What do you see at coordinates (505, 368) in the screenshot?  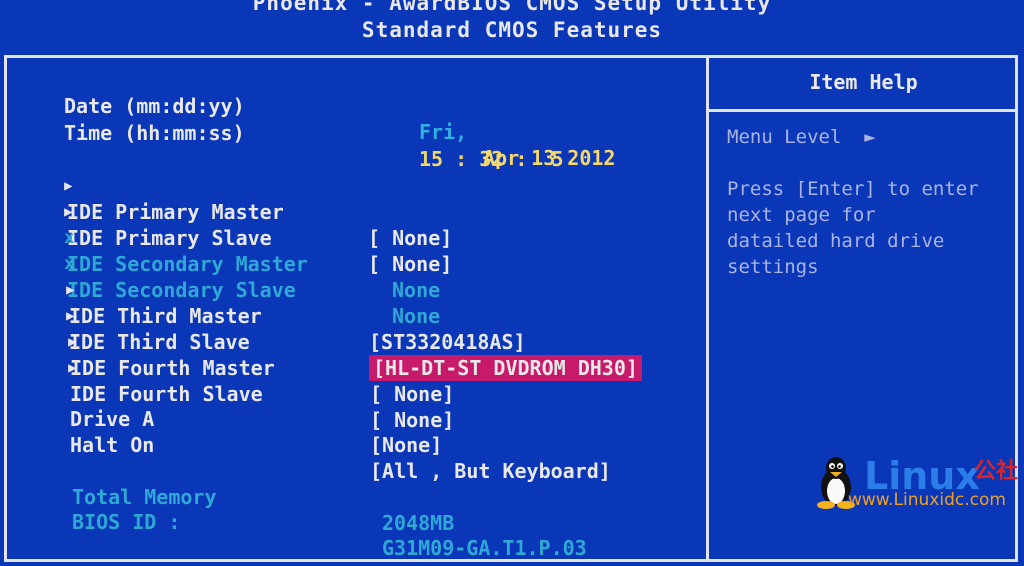 I see `ide-value-selected: [HL-DT-ST DVDROM DH30]` at bounding box center [505, 368].